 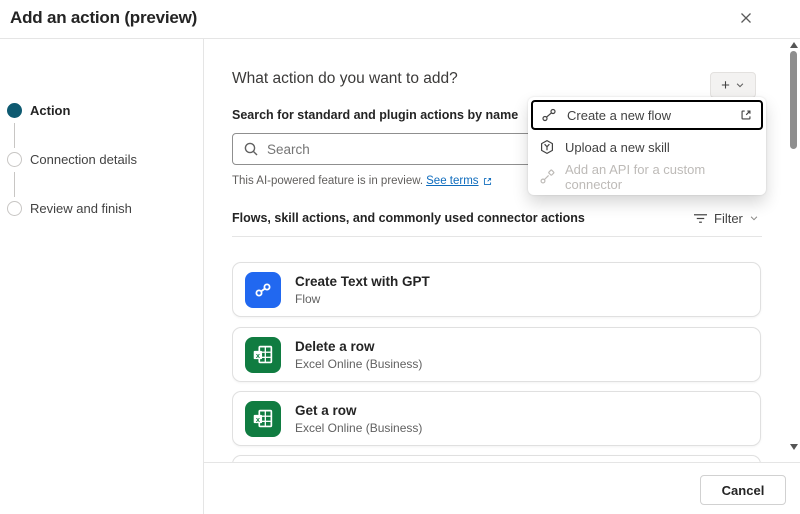 What do you see at coordinates (733, 85) in the screenshot?
I see `add-action-split-button: +` at bounding box center [733, 85].